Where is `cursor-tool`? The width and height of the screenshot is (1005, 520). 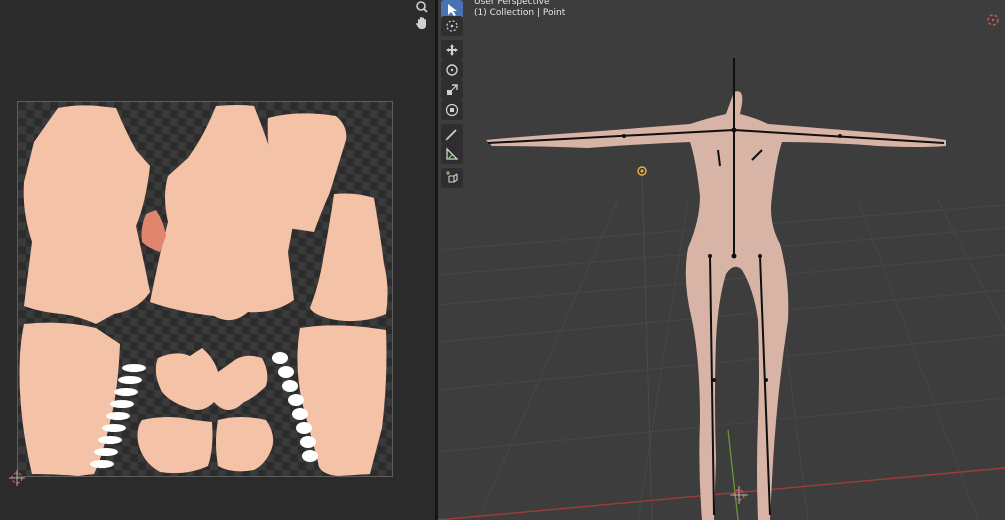 cursor-tool is located at coordinates (452, 26).